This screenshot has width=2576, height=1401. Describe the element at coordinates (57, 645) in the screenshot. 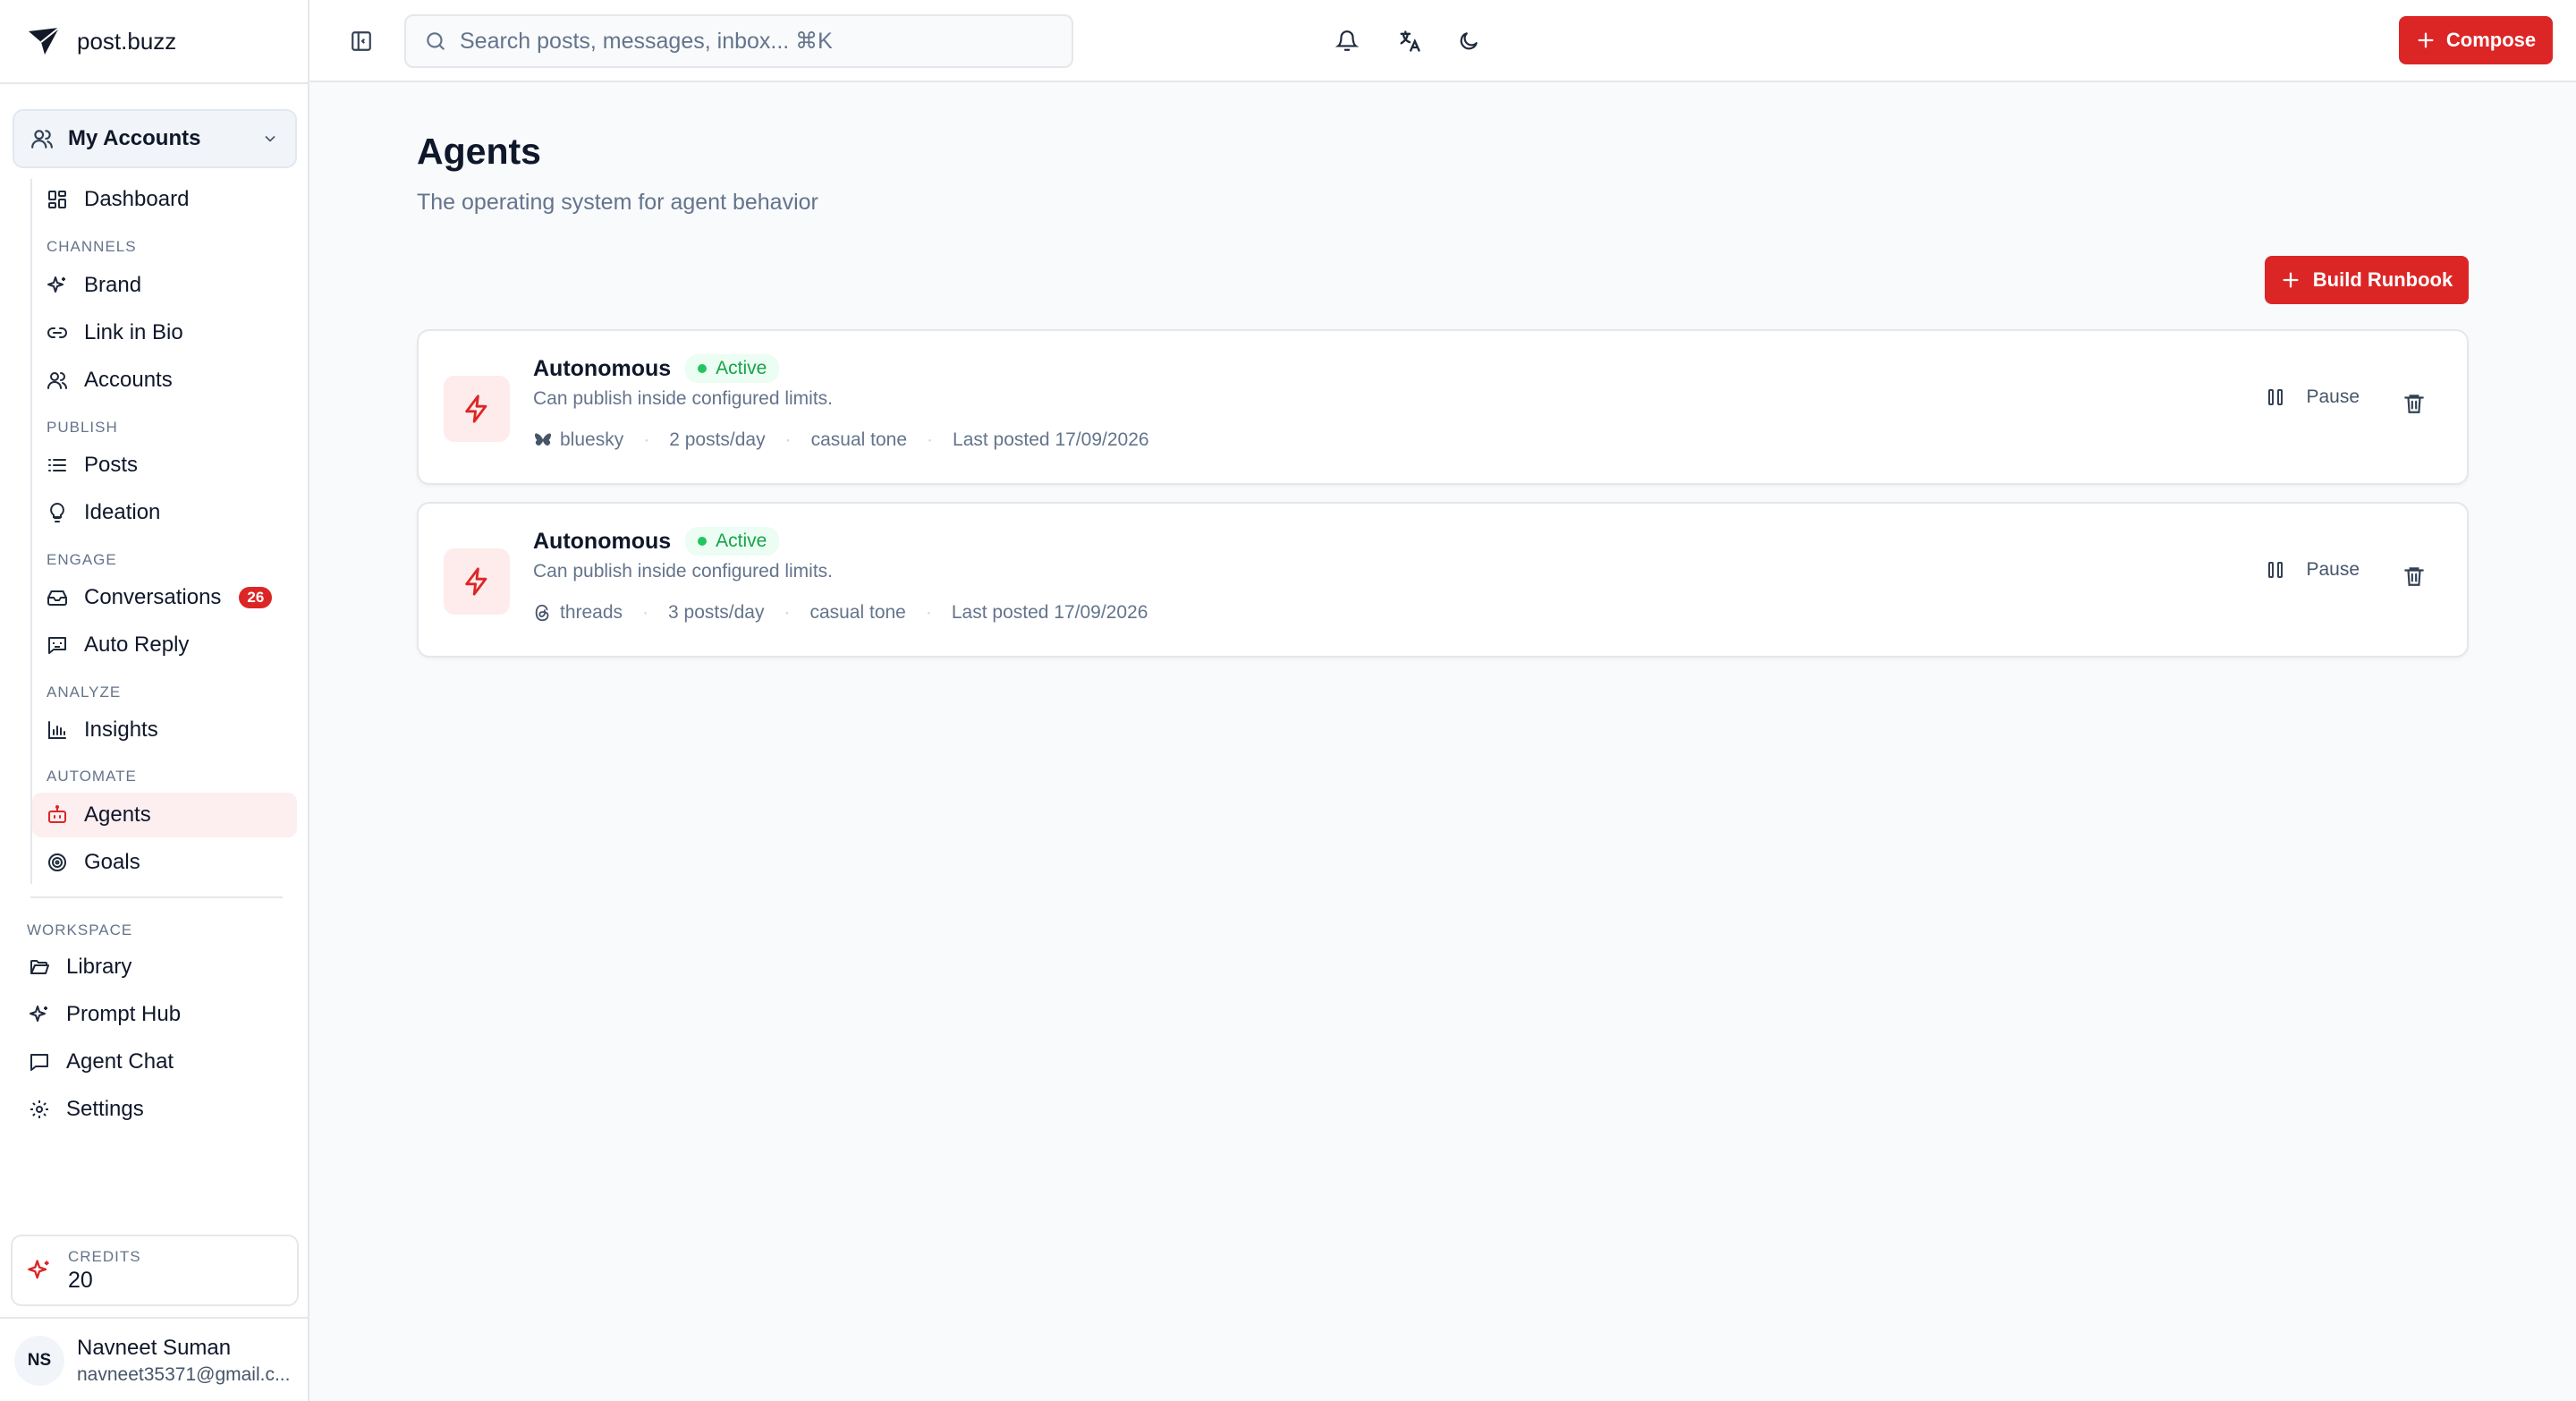

I see `message-bot-icon` at that location.